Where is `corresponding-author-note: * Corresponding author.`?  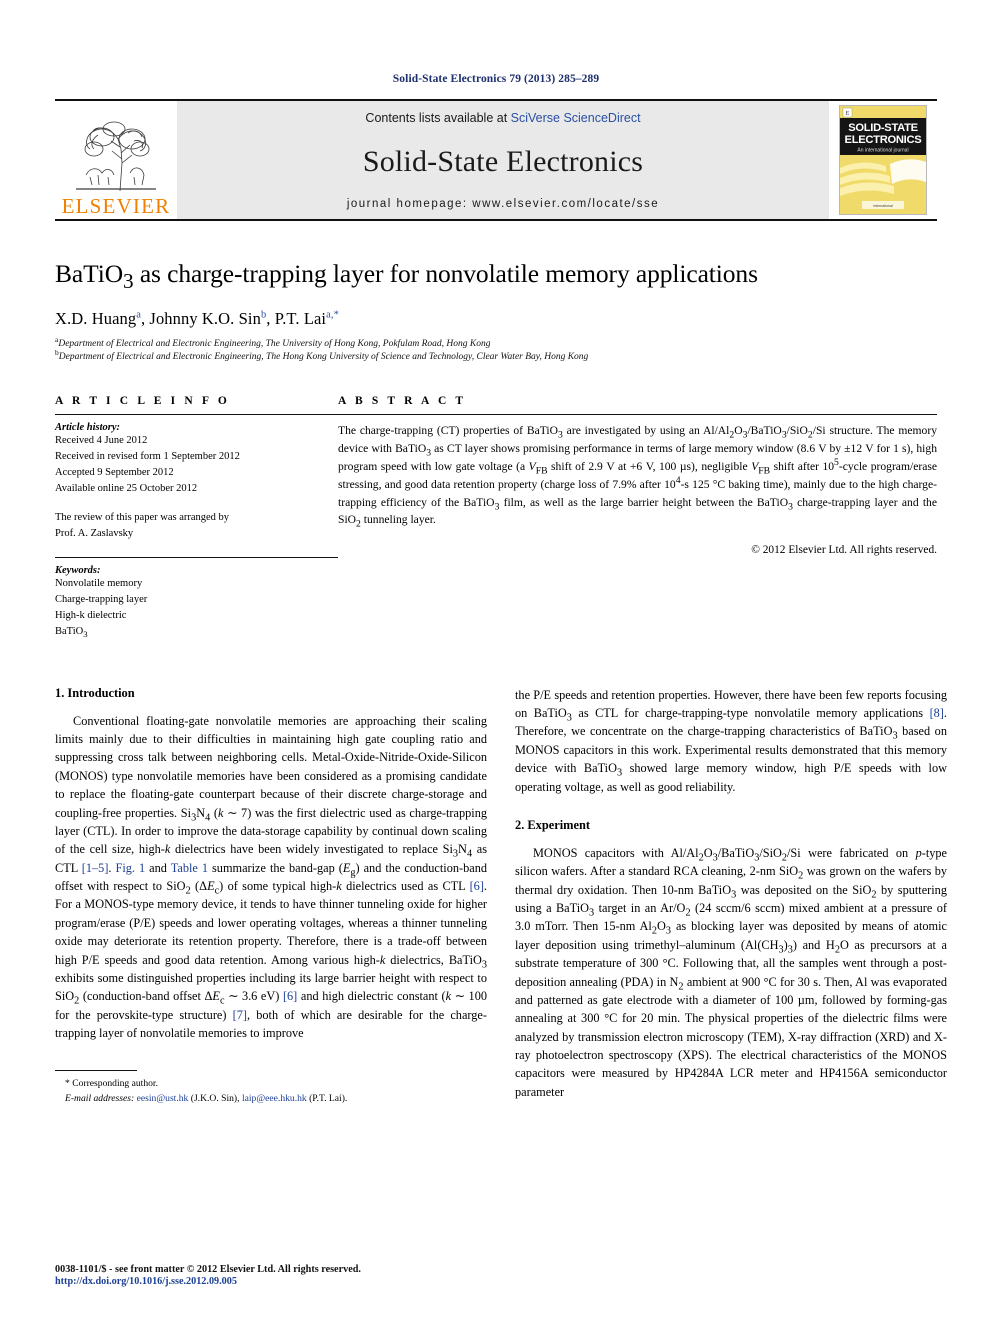
corresponding-author-note: * Corresponding author. is located at coordinates (111, 1084).